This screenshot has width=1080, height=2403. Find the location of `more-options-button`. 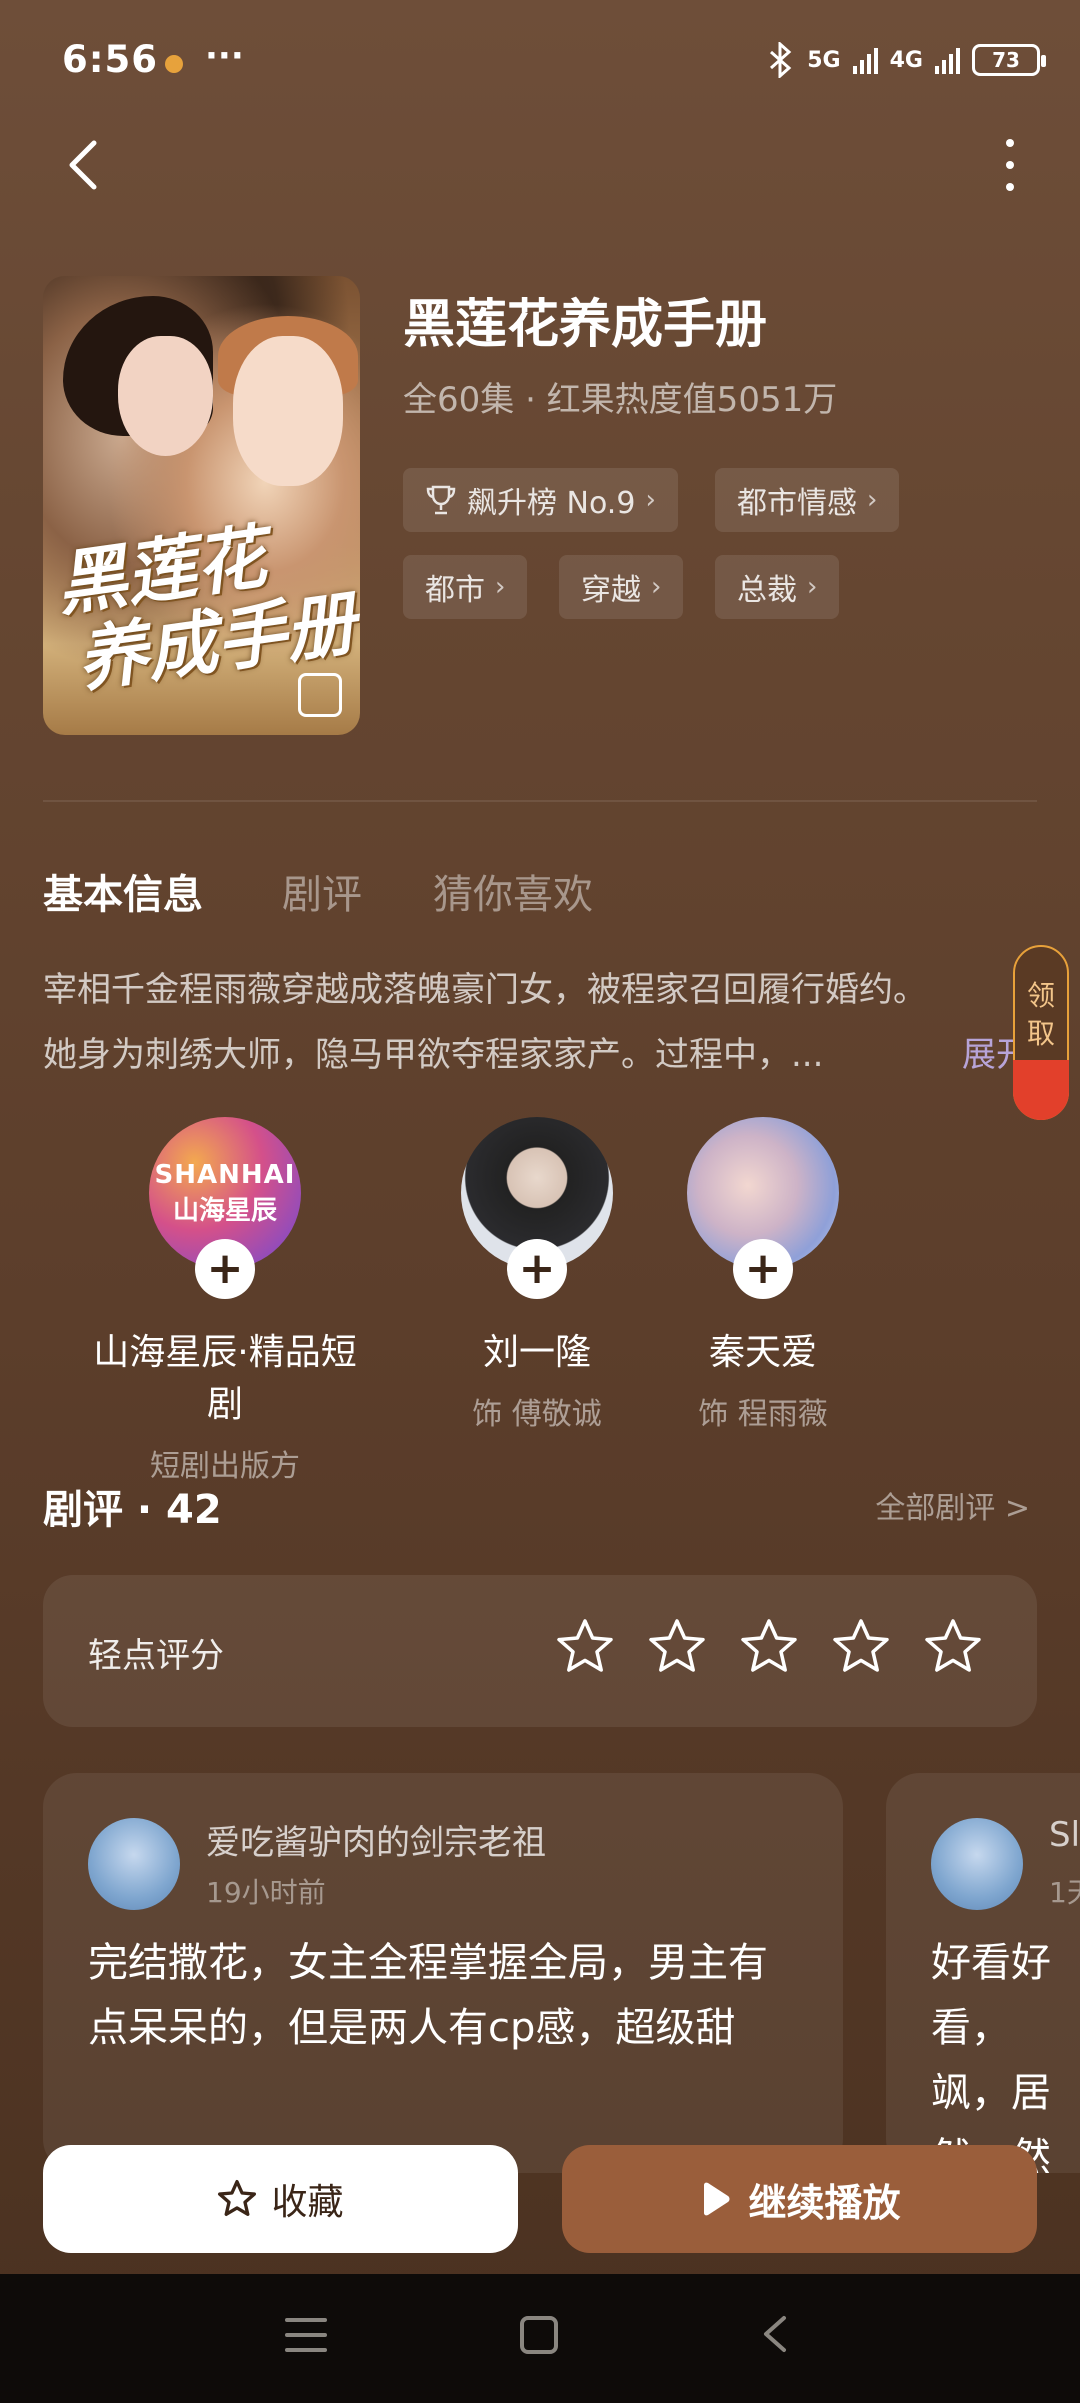

more-options-button is located at coordinates (1010, 165).